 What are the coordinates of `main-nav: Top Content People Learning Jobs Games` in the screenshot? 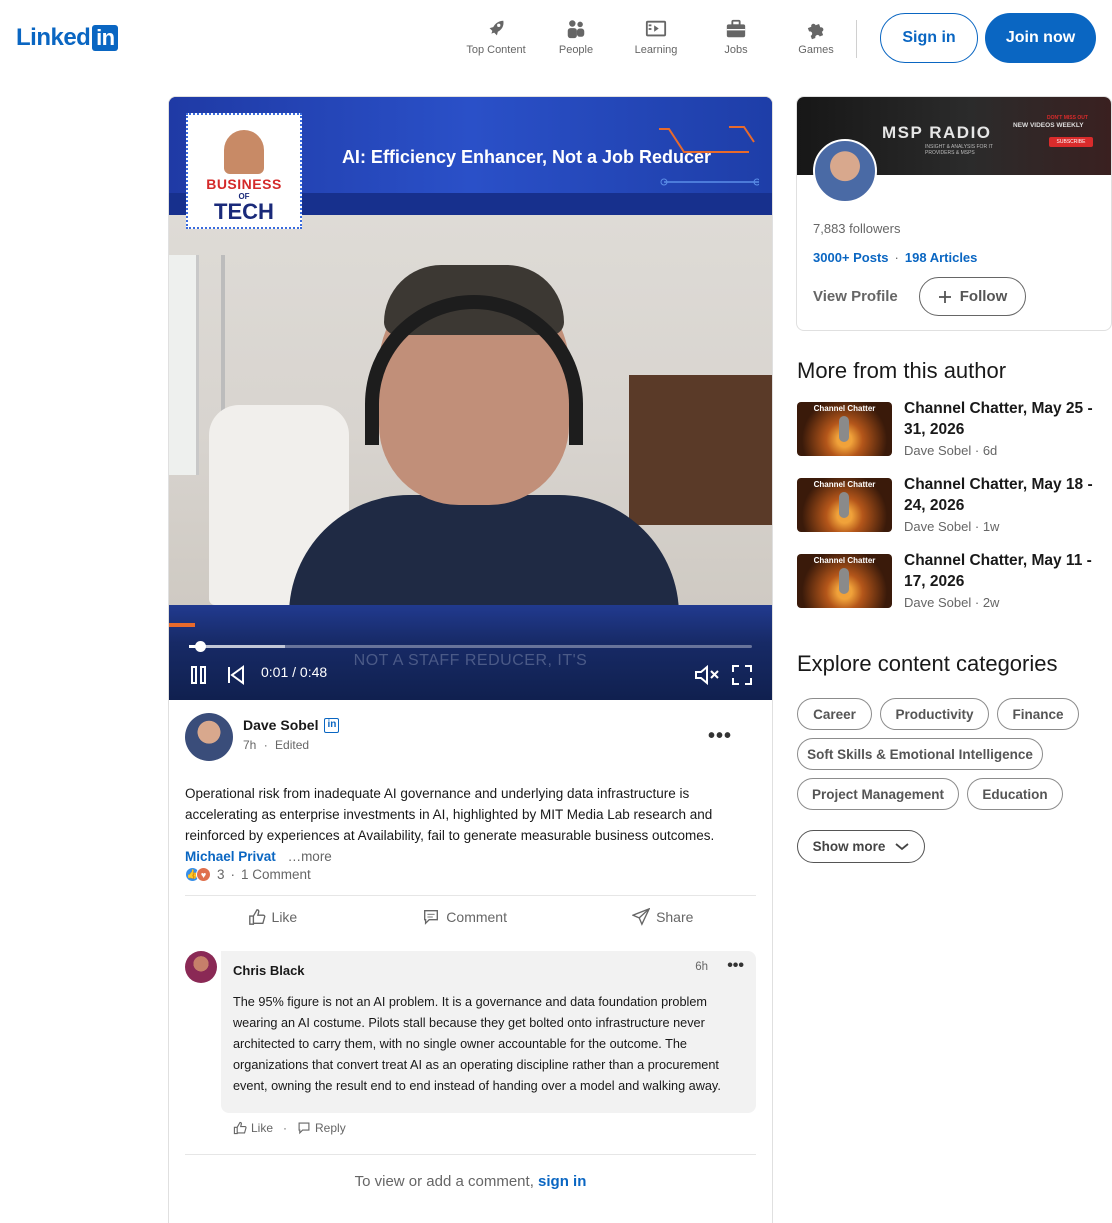 It's located at (656, 37).